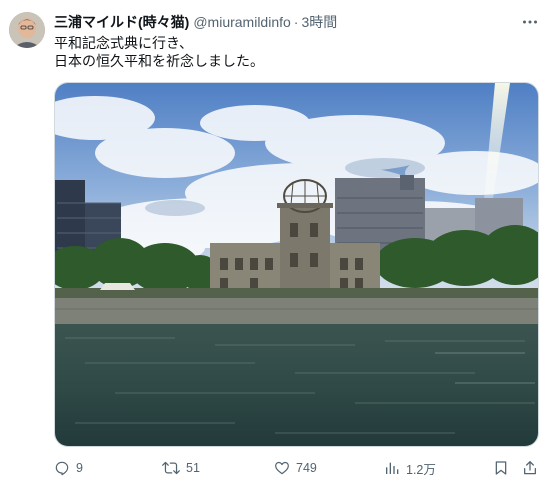 The height and width of the screenshot is (486, 548). I want to click on more-button, so click(530, 22).